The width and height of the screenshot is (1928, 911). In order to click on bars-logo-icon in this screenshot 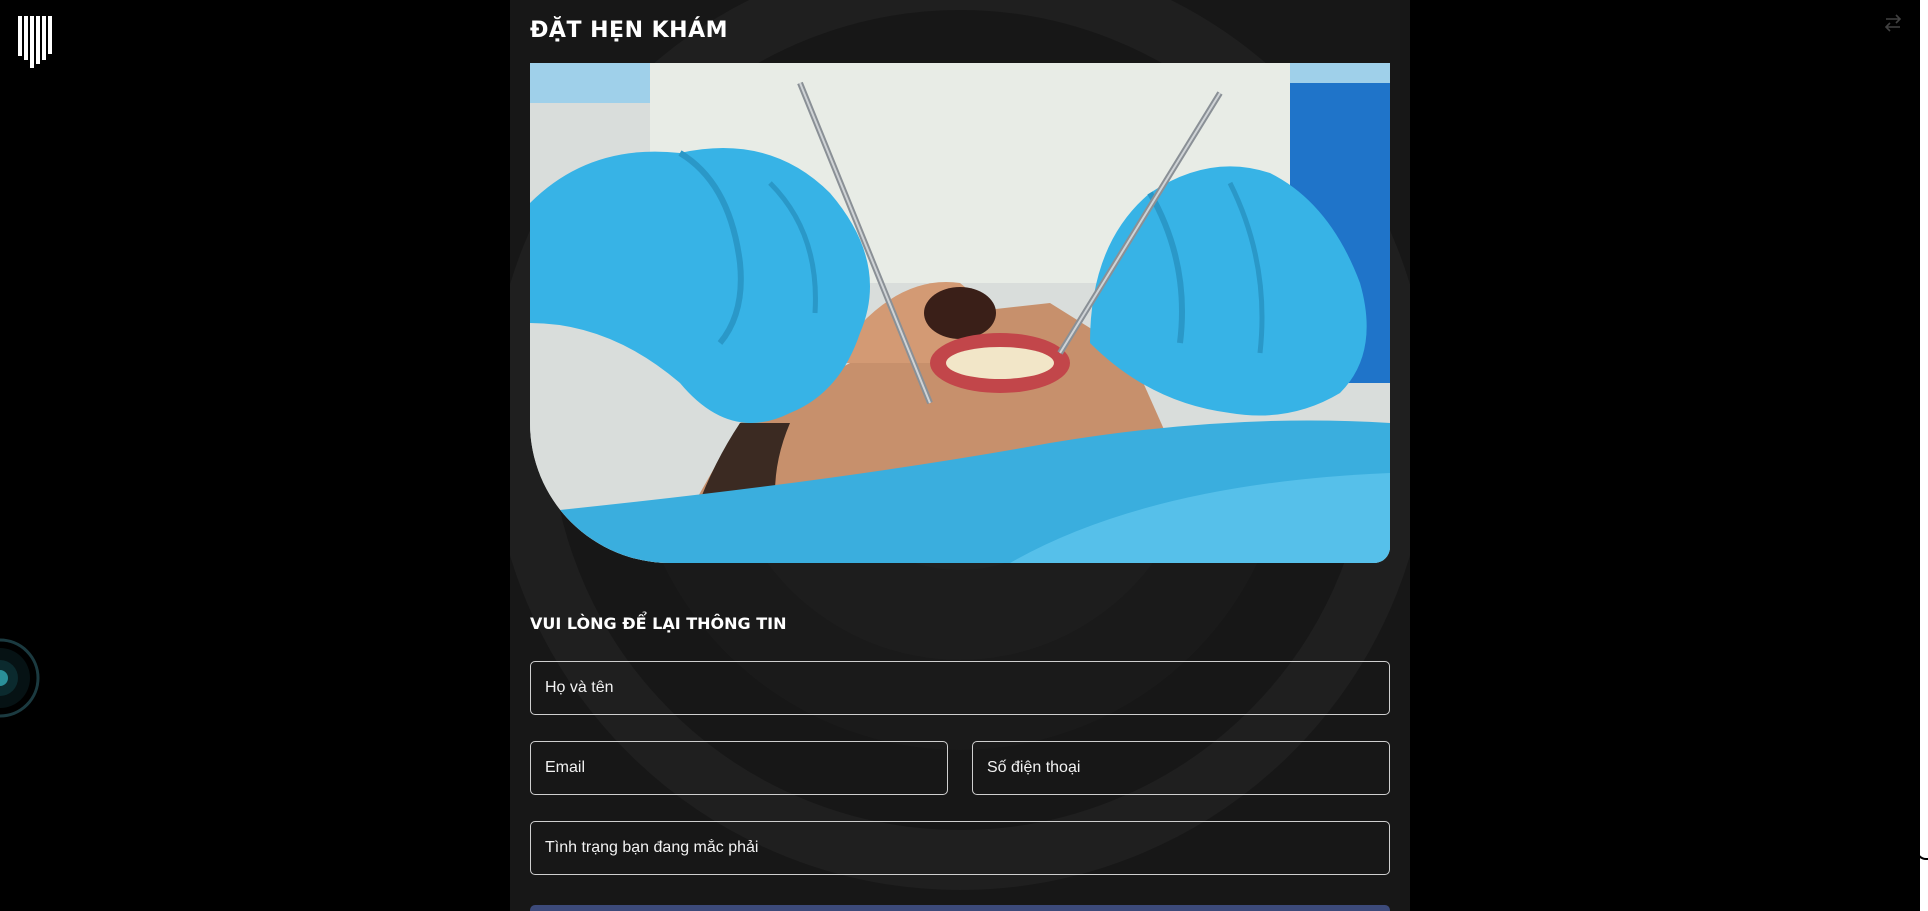, I will do `click(37, 42)`.